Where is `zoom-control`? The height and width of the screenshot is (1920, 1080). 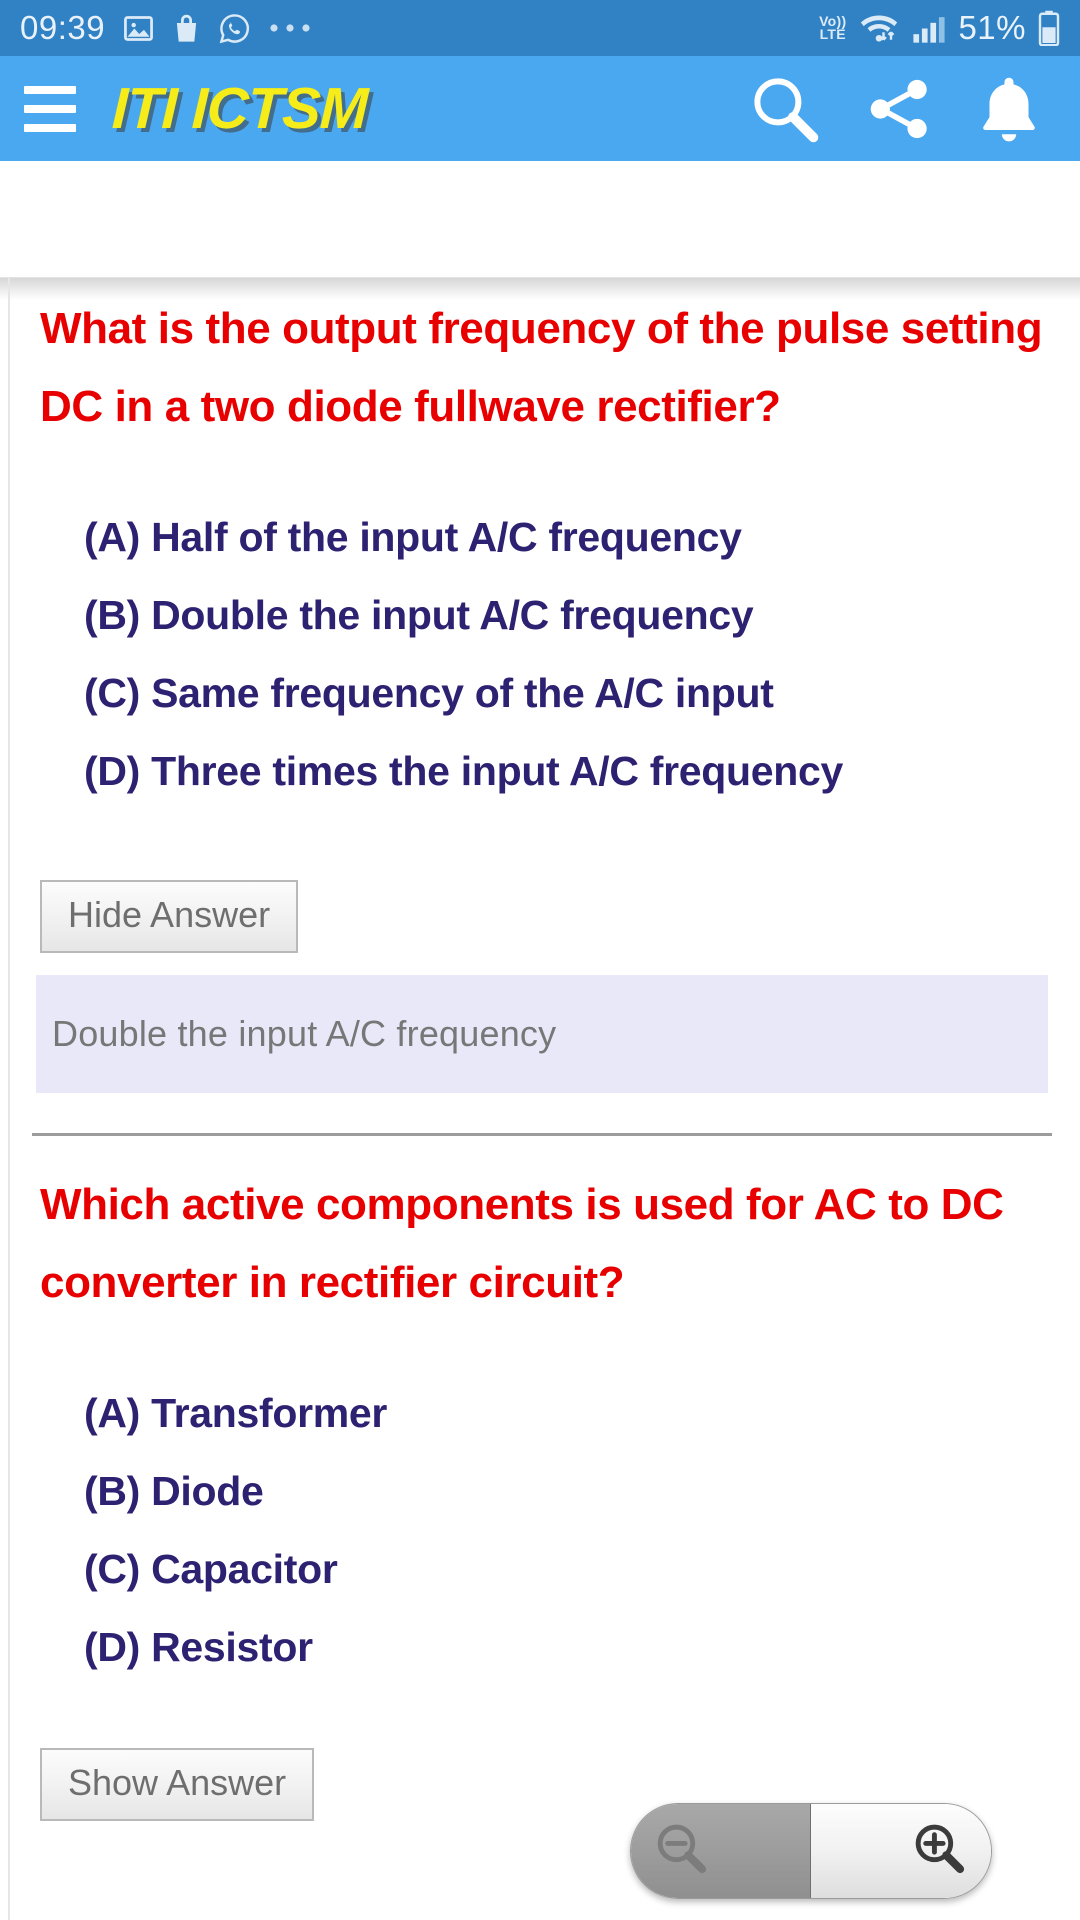 zoom-control is located at coordinates (811, 1851).